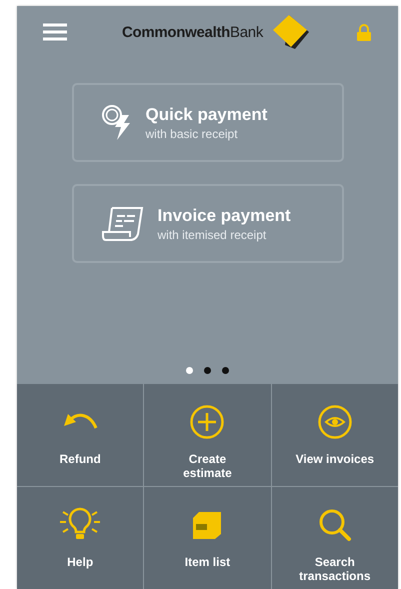 Image resolution: width=401 pixels, height=589 pixels. I want to click on option-title: Quick payment, so click(207, 114).